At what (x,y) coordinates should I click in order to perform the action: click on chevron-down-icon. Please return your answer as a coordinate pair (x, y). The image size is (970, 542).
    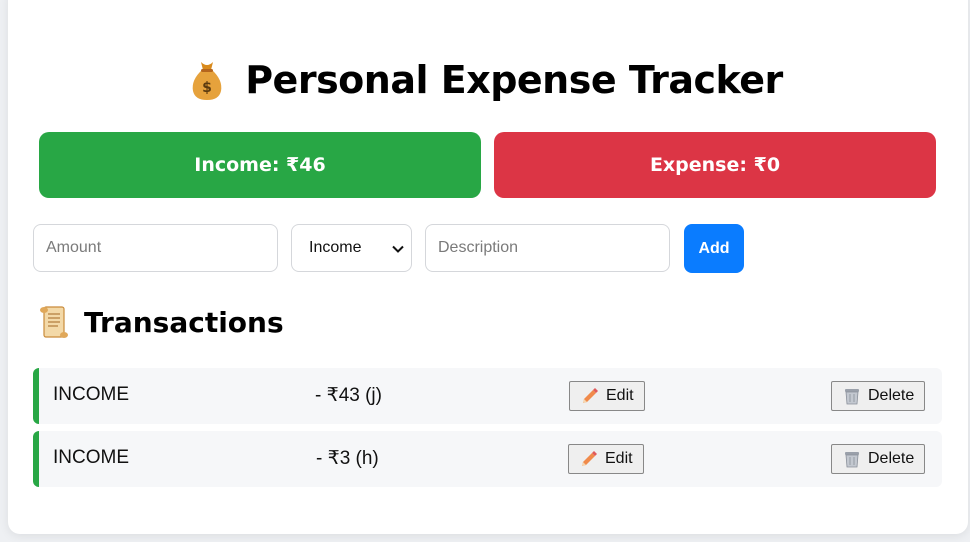
    Looking at the image, I should click on (398, 249).